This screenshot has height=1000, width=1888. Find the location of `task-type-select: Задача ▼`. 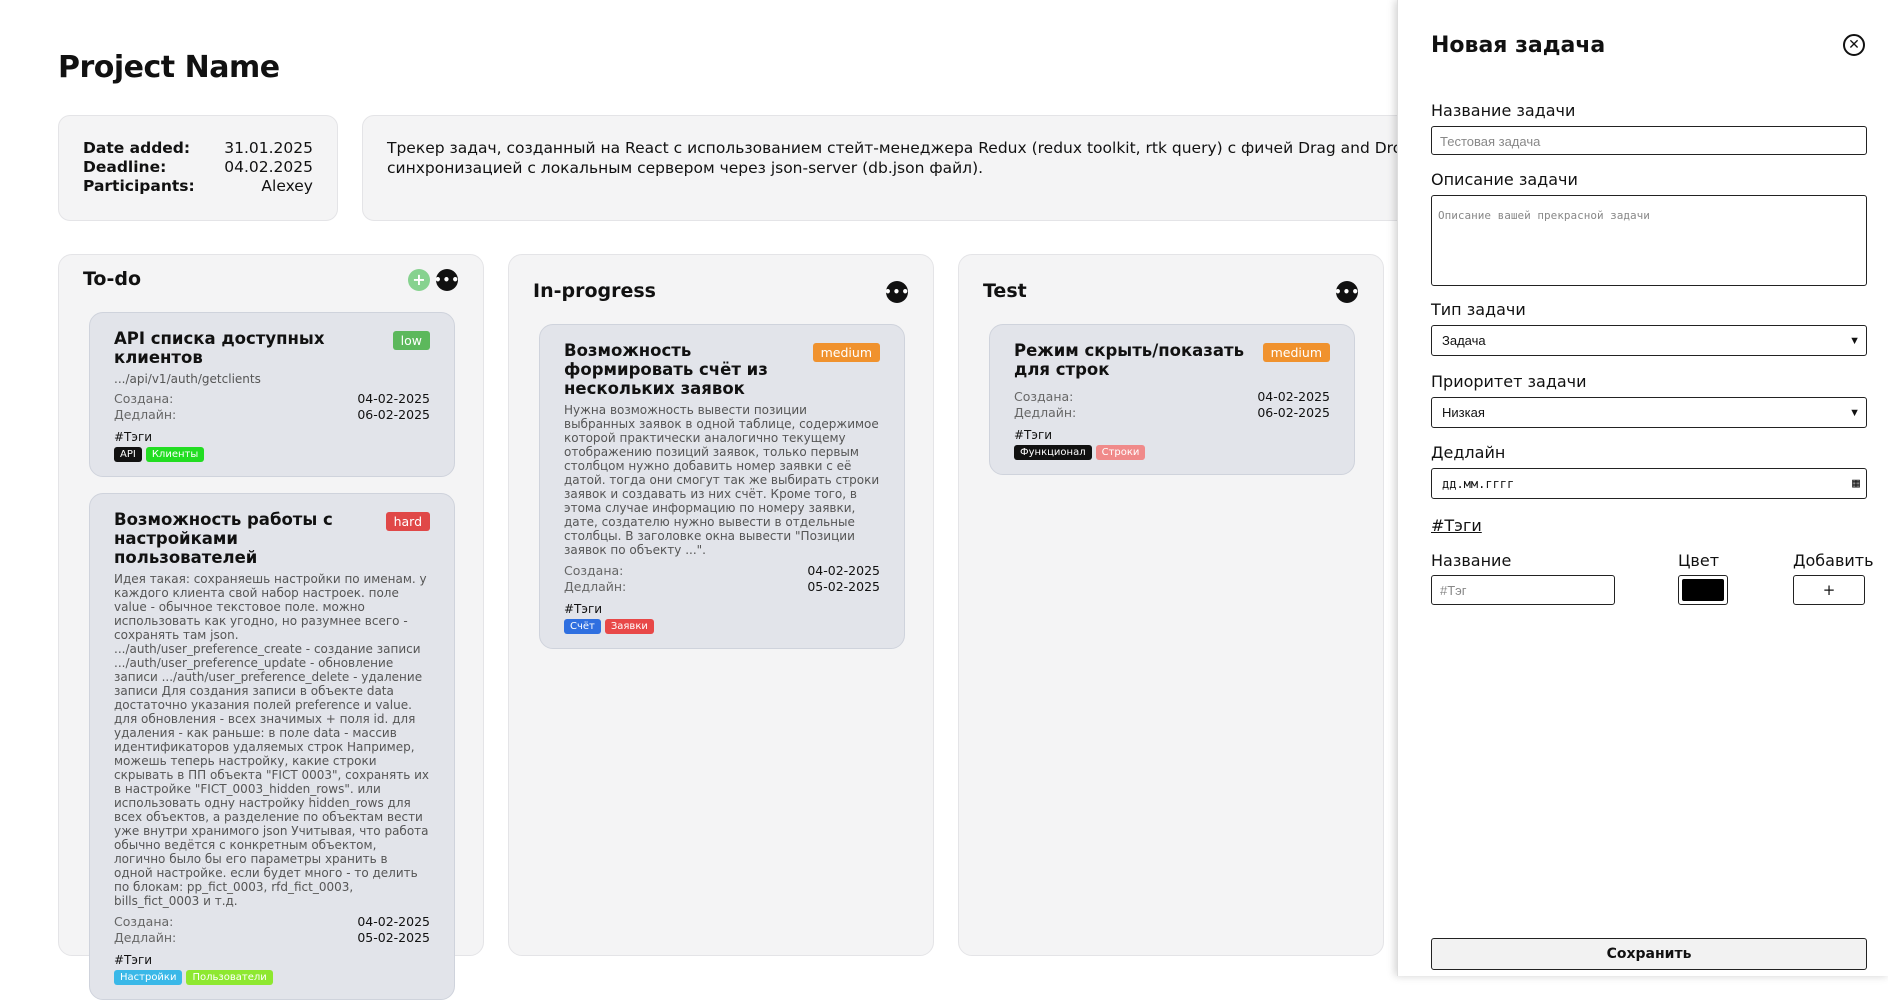

task-type-select: Задача ▼ is located at coordinates (1649, 340).